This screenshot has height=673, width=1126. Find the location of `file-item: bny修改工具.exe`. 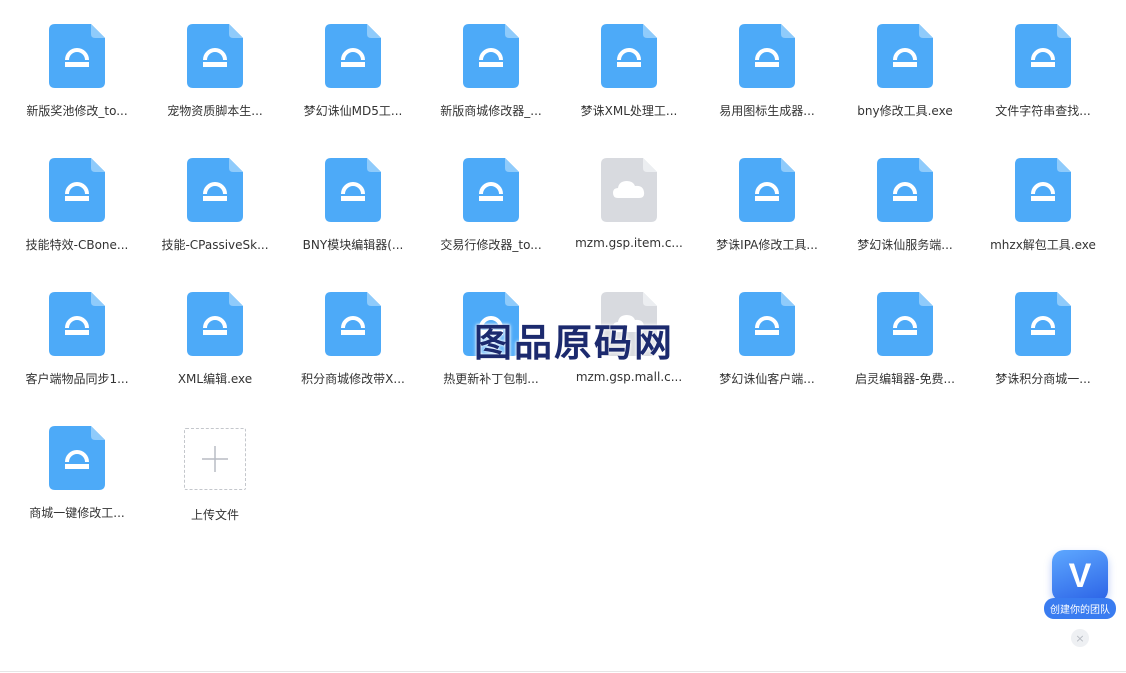

file-item: bny修改工具.exe is located at coordinates (905, 89).